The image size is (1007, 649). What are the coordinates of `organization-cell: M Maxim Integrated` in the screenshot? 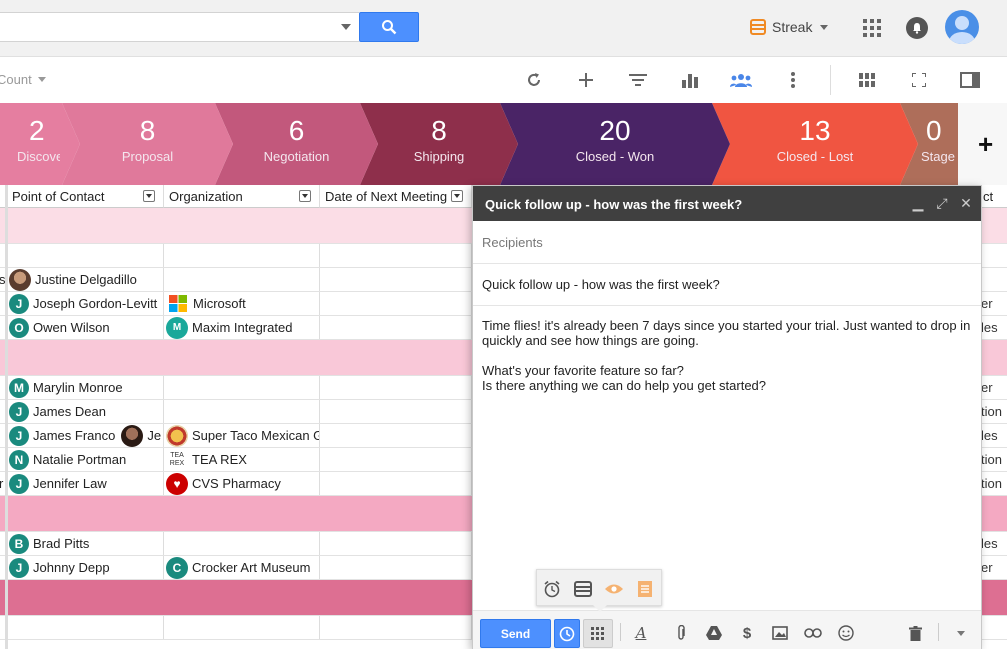 It's located at (242, 327).